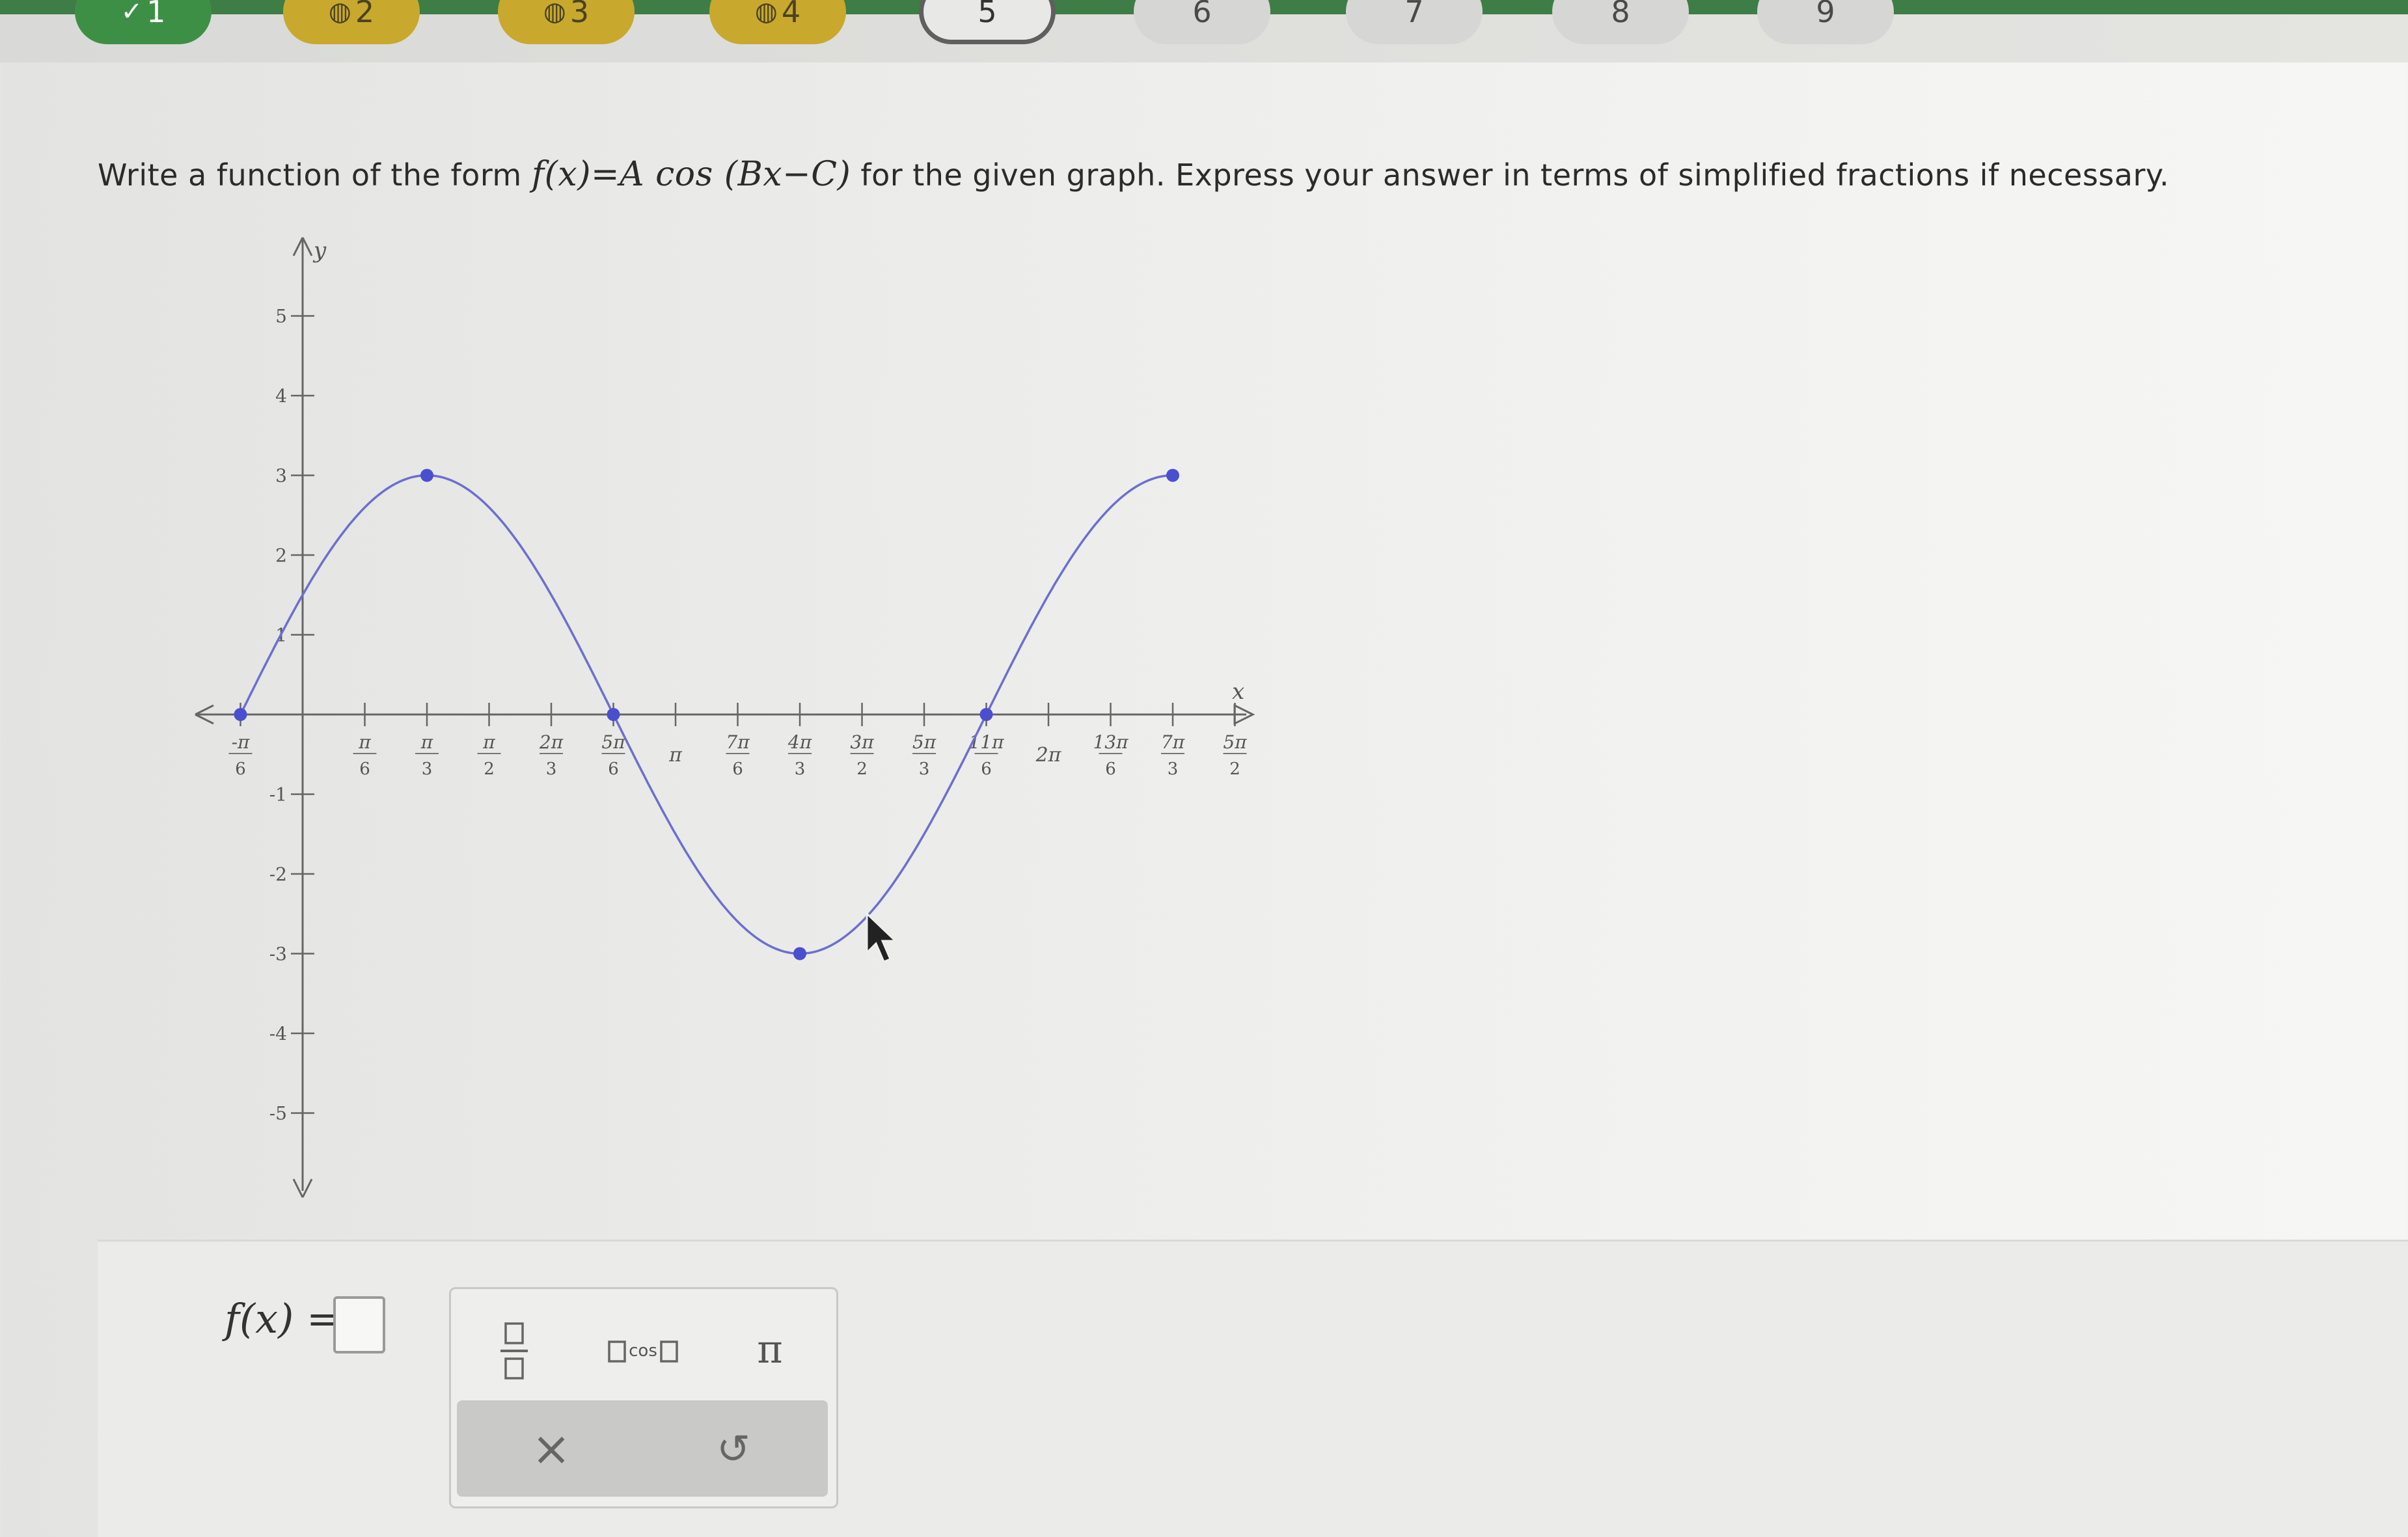 The height and width of the screenshot is (1537, 2408). I want to click on y-tick-label: 4, so click(281, 396).